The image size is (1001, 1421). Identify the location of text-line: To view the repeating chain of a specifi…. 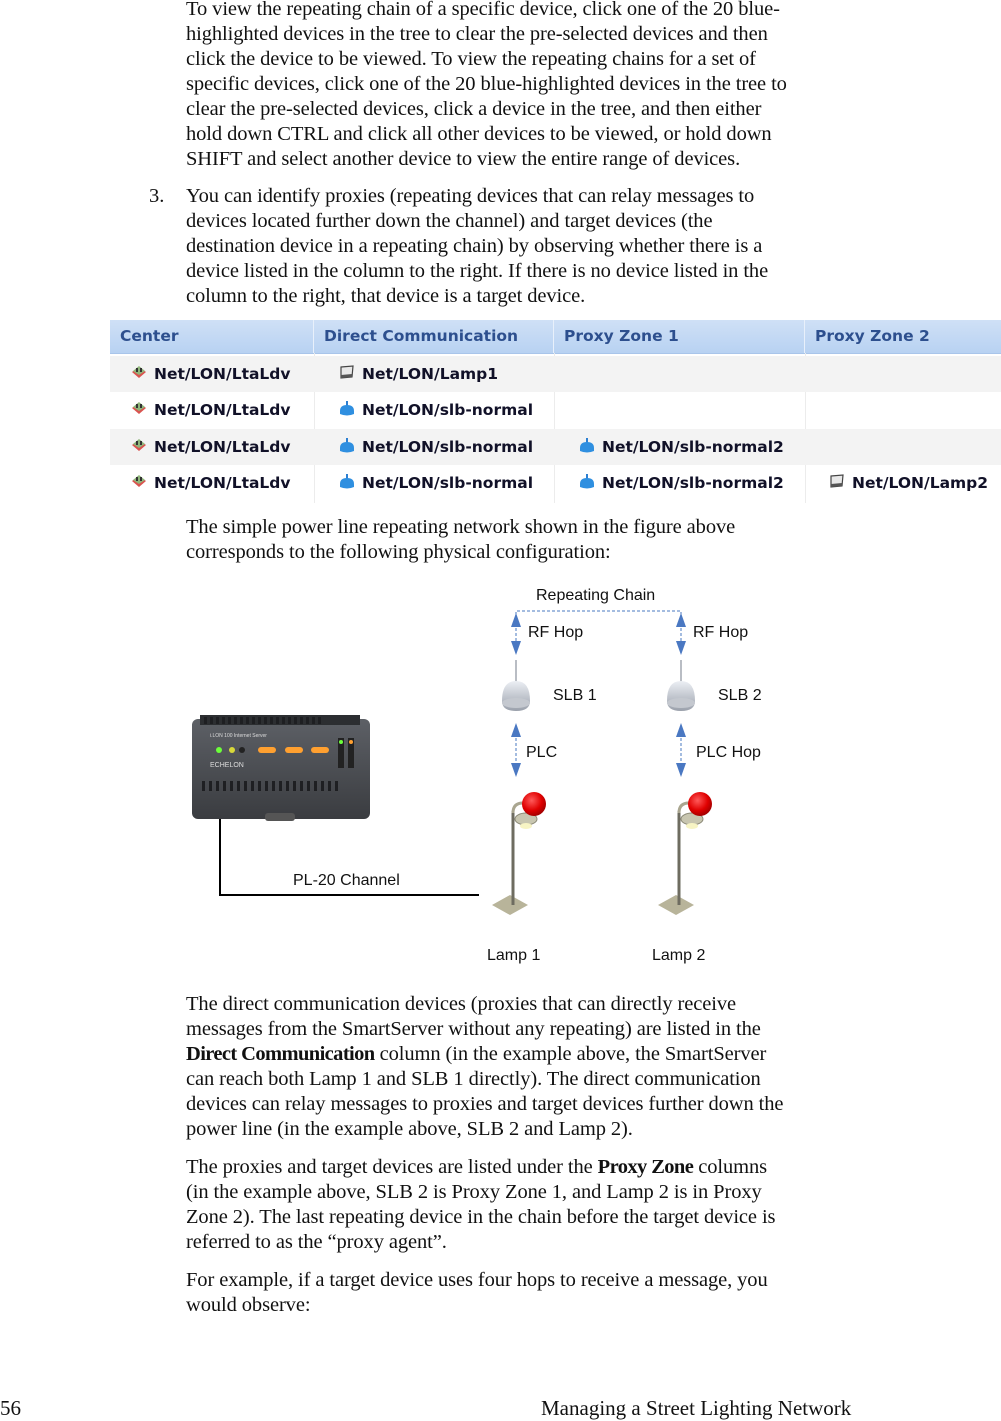
(483, 10).